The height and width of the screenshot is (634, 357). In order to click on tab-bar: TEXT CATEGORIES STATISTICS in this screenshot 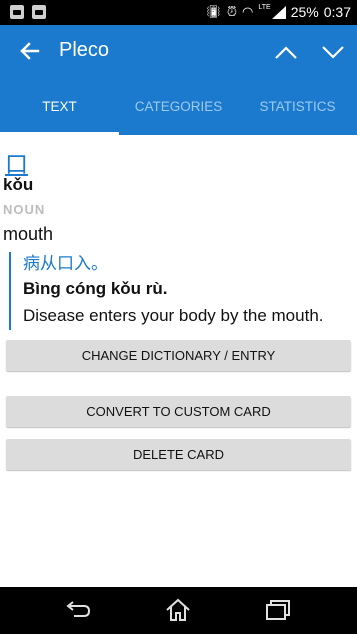, I will do `click(178, 107)`.